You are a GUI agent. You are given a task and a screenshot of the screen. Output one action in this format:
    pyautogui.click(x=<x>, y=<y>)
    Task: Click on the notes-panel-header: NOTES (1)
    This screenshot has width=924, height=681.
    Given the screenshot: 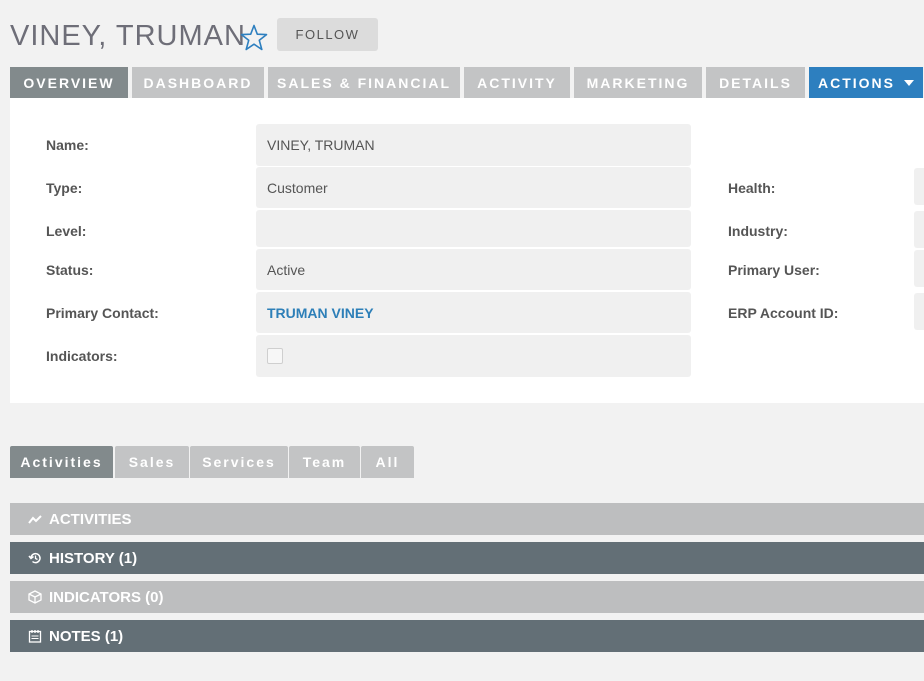 What is the action you would take?
    pyautogui.click(x=467, y=636)
    